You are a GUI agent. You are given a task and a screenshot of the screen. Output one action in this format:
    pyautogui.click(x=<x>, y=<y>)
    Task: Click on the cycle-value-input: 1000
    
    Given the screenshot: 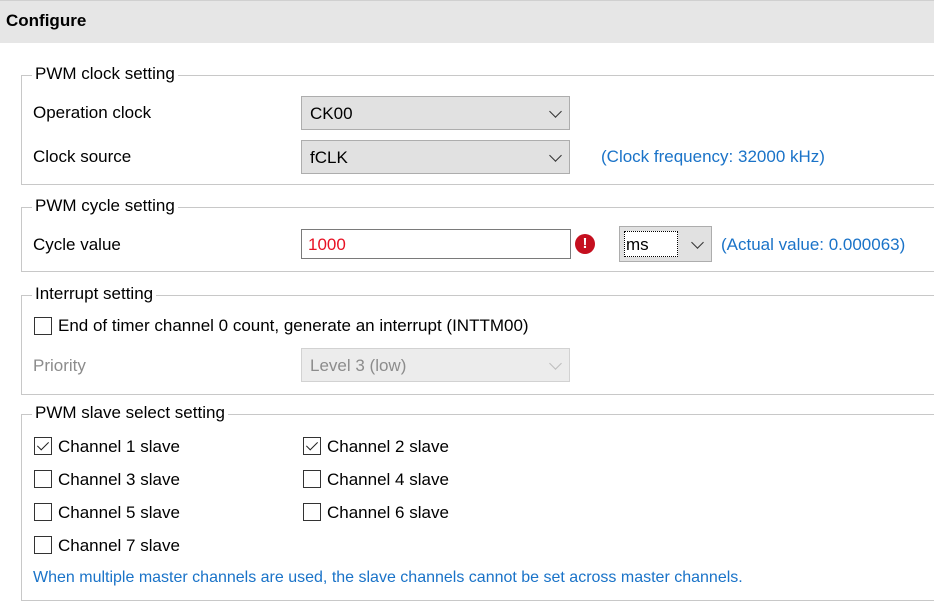 What is the action you would take?
    pyautogui.click(x=436, y=244)
    